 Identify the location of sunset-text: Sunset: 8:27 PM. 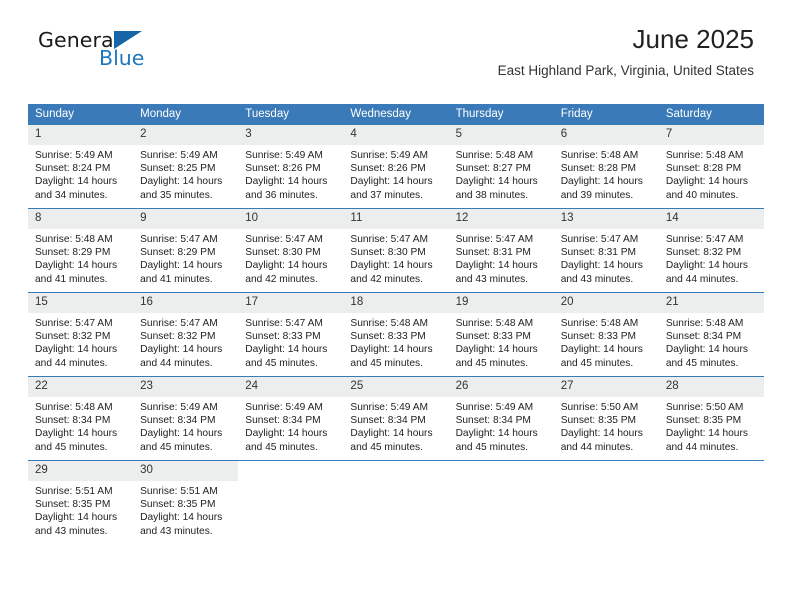
(493, 169).